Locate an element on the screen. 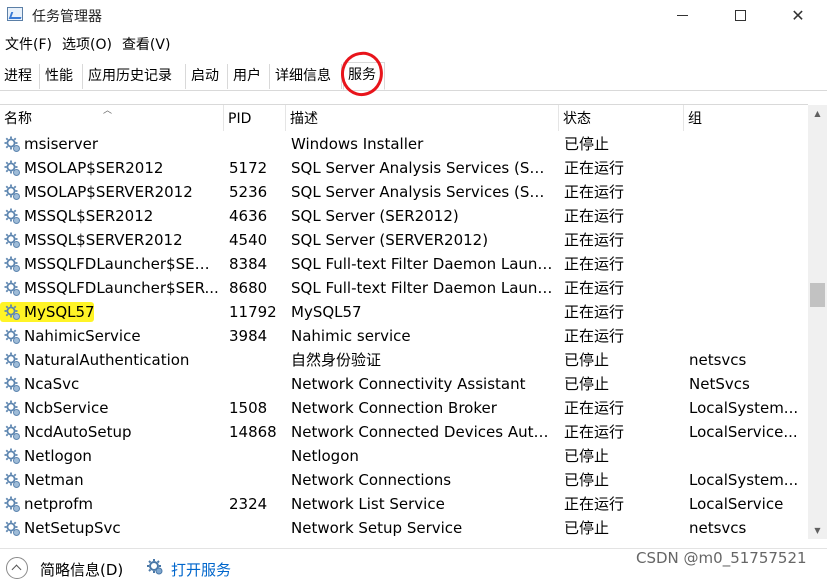  service-pid: 3984 is located at coordinates (248, 336).